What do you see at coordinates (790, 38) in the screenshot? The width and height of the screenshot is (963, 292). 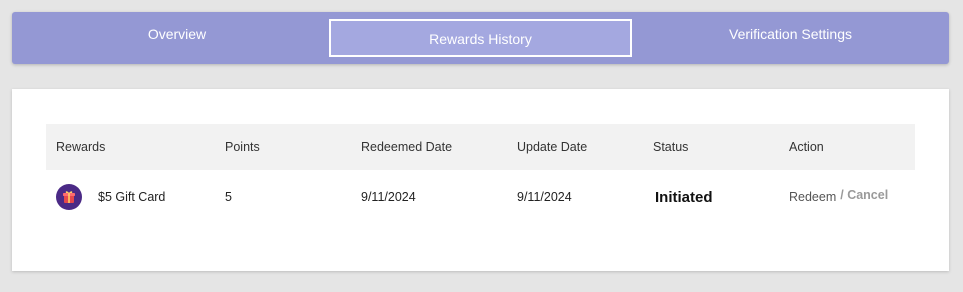 I see `tab-verification-settings: Verification Settings` at bounding box center [790, 38].